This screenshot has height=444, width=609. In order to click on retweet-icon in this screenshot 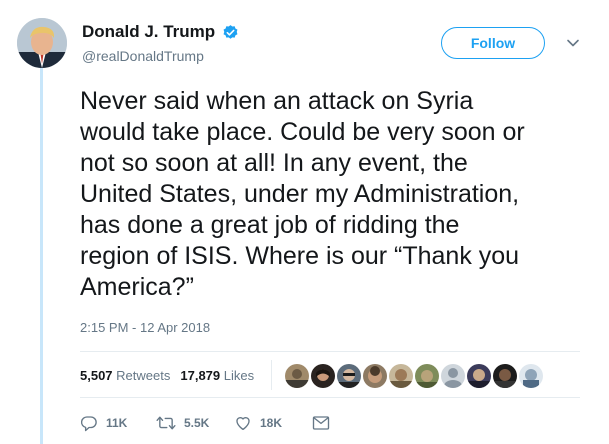, I will do `click(166, 423)`.